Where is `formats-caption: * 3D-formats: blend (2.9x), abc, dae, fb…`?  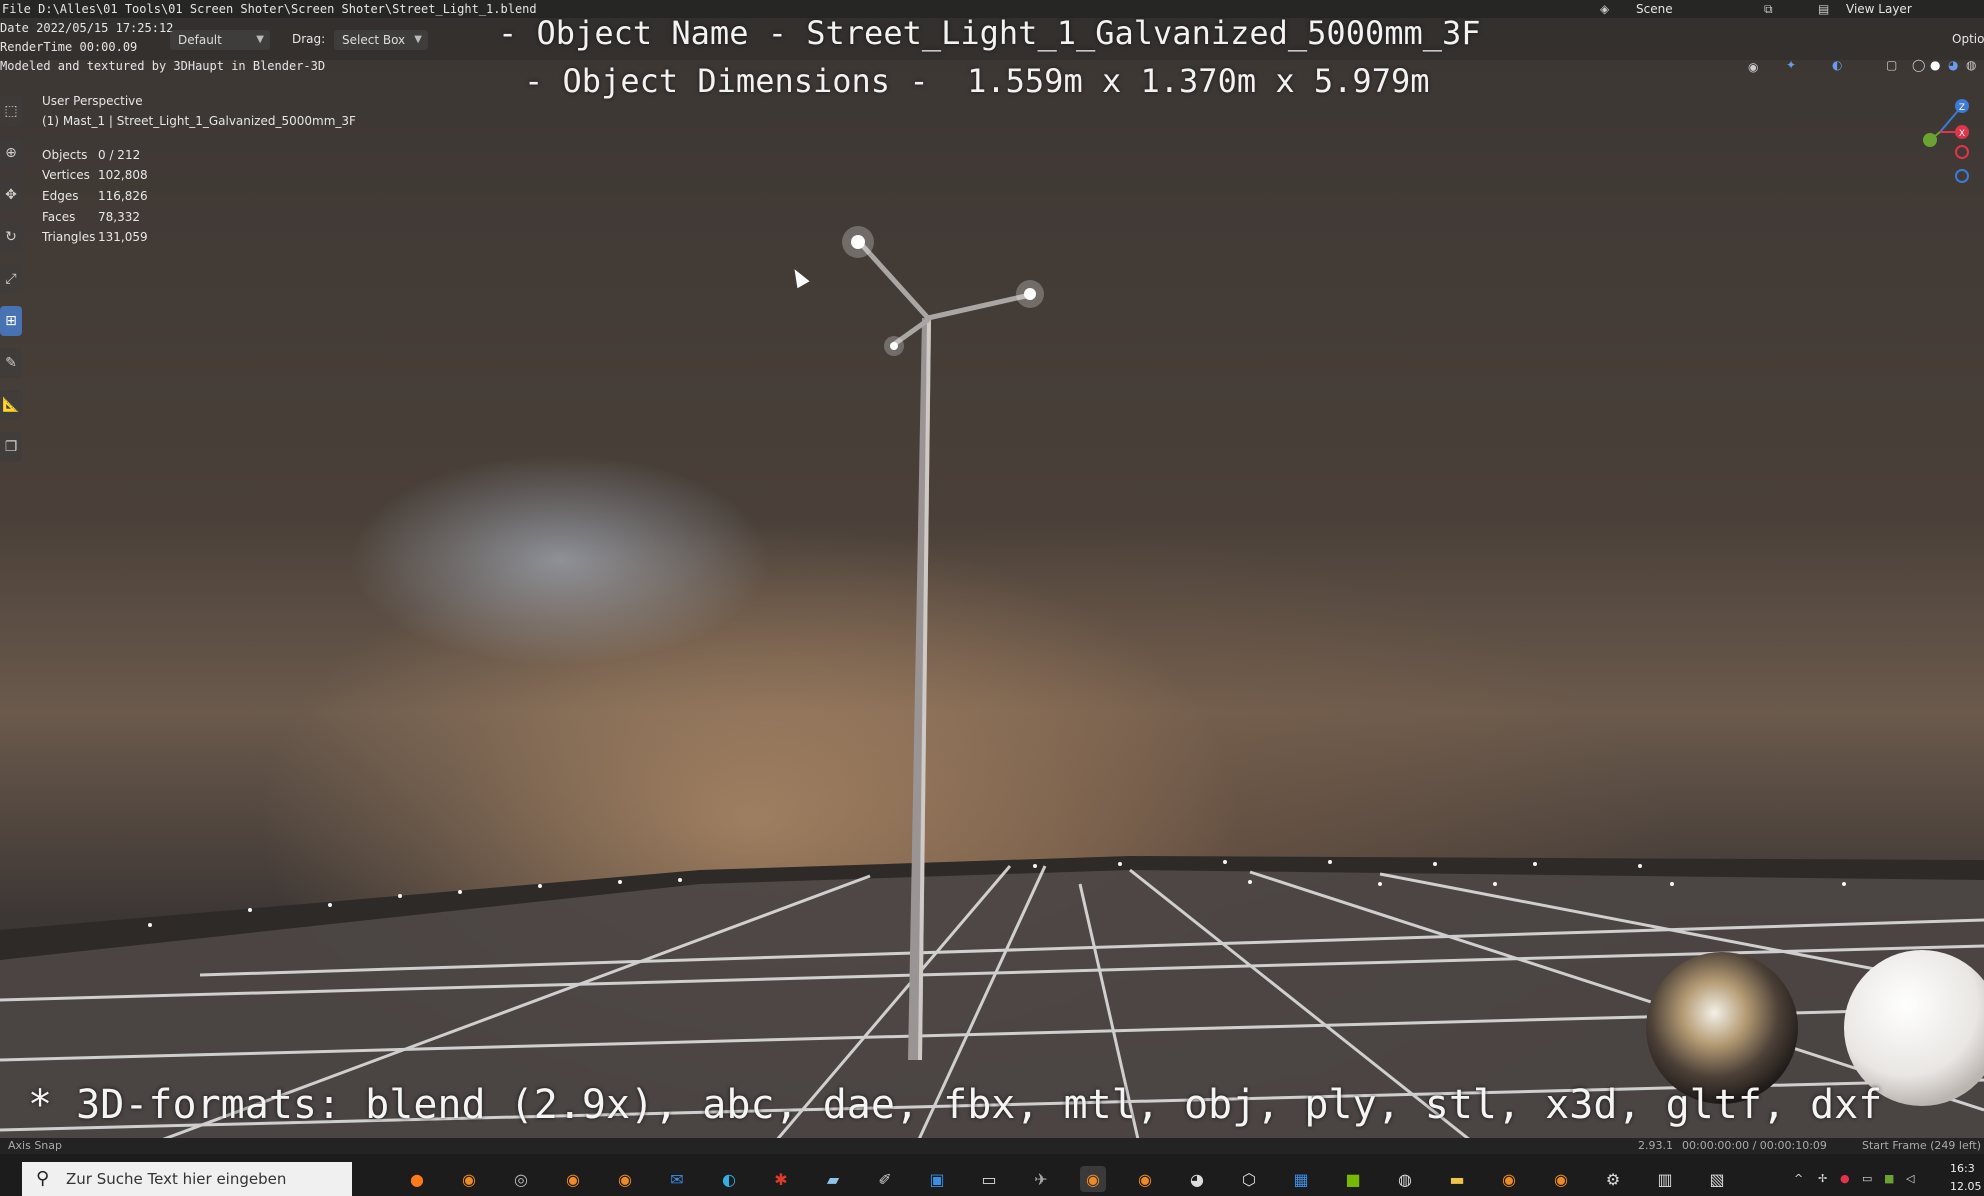
formats-caption: * 3D-formats: blend (2.9x), abc, dae, fb… is located at coordinates (955, 1105).